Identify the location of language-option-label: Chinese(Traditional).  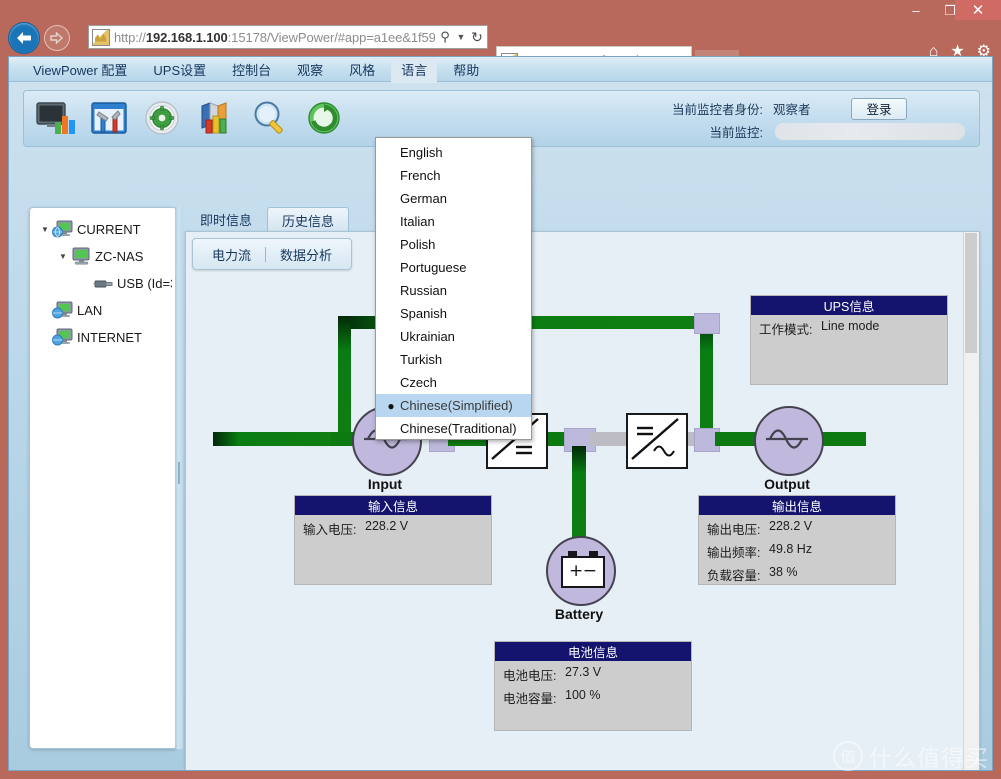
(458, 428).